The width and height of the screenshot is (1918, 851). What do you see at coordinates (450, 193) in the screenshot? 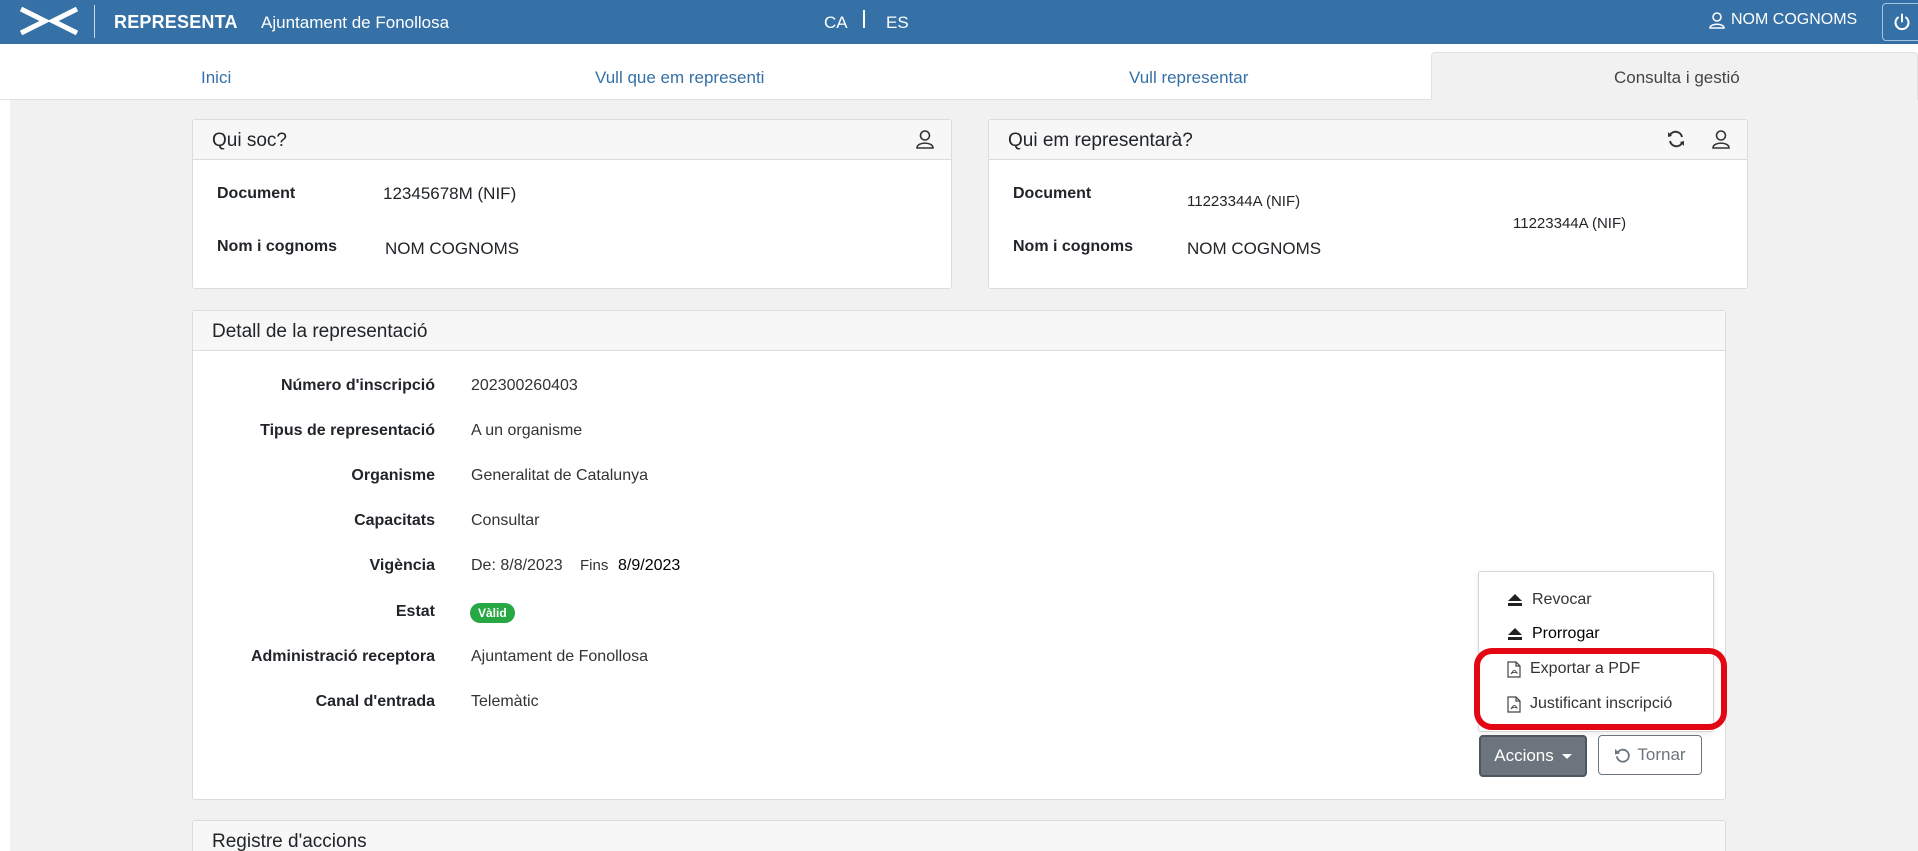
I see `document-value: 12345678M (NIF)` at bounding box center [450, 193].